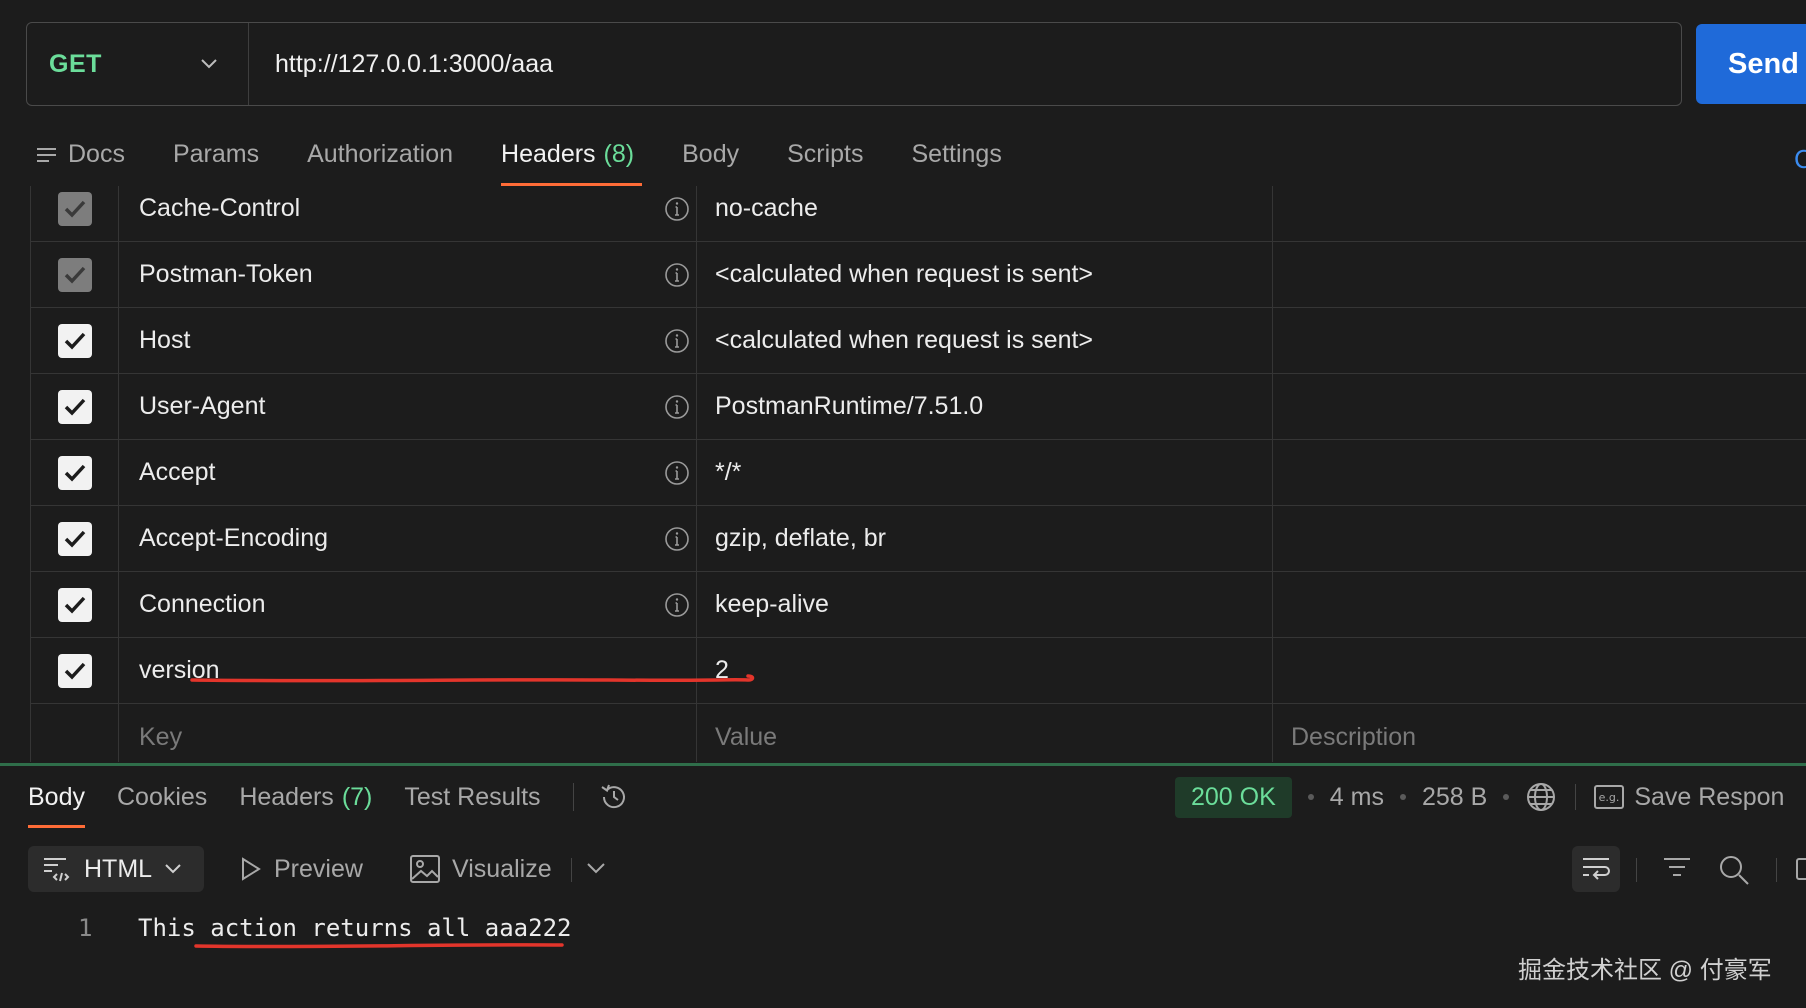 The height and width of the screenshot is (1008, 1806). What do you see at coordinates (354, 928) in the screenshot?
I see `response-body-text: This action returns all aaa222` at bounding box center [354, 928].